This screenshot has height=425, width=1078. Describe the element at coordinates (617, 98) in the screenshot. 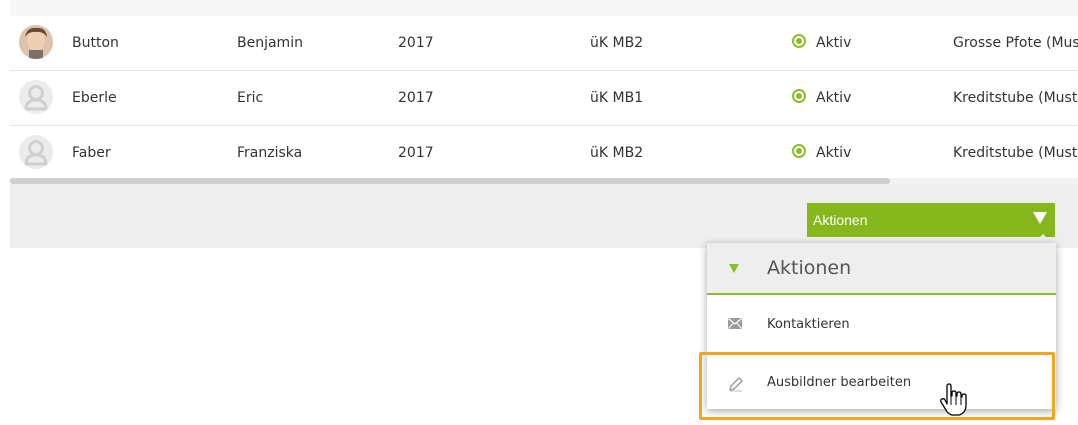

I see `cell-course: üK MB1` at that location.